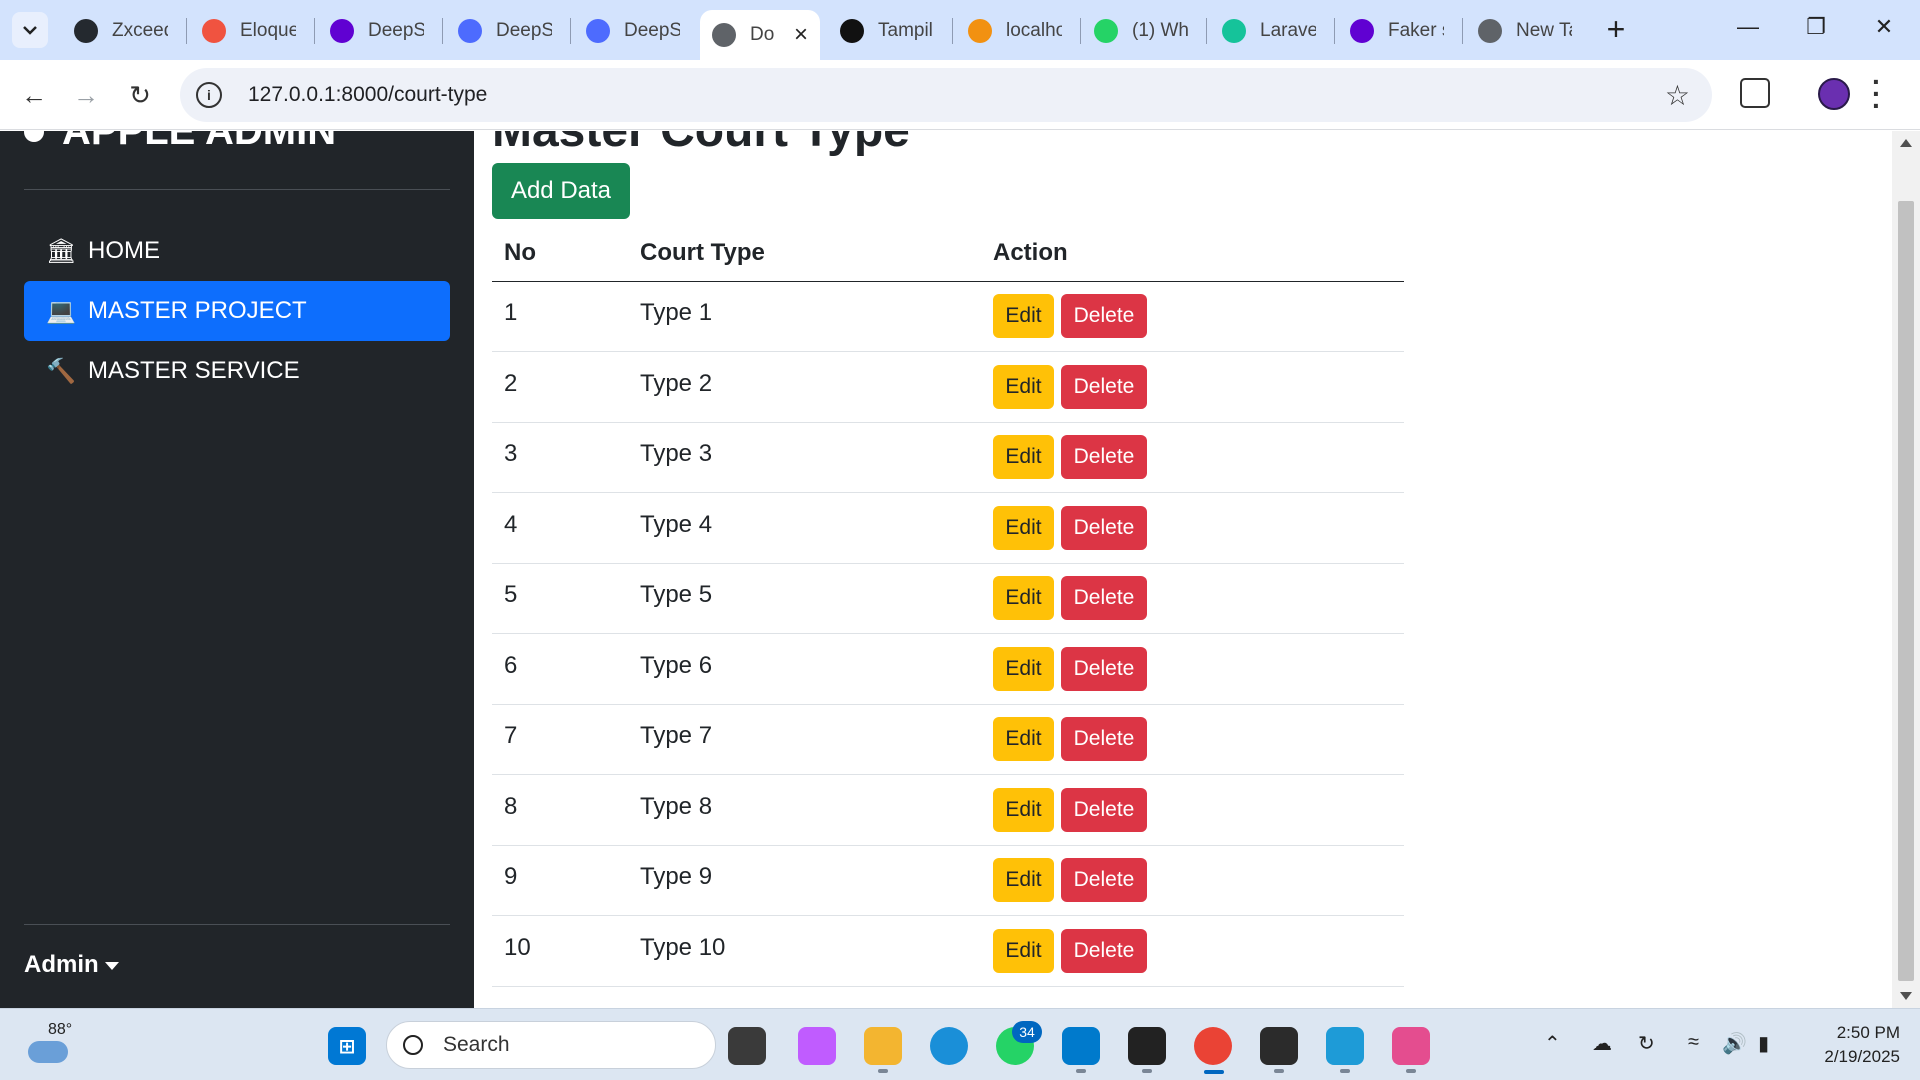 Image resolution: width=1920 pixels, height=1080 pixels. What do you see at coordinates (1906, 143) in the screenshot?
I see `scroll-up-icon` at bounding box center [1906, 143].